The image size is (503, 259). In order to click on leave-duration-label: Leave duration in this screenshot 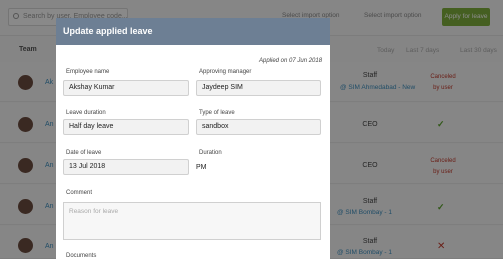, I will do `click(86, 113)`.